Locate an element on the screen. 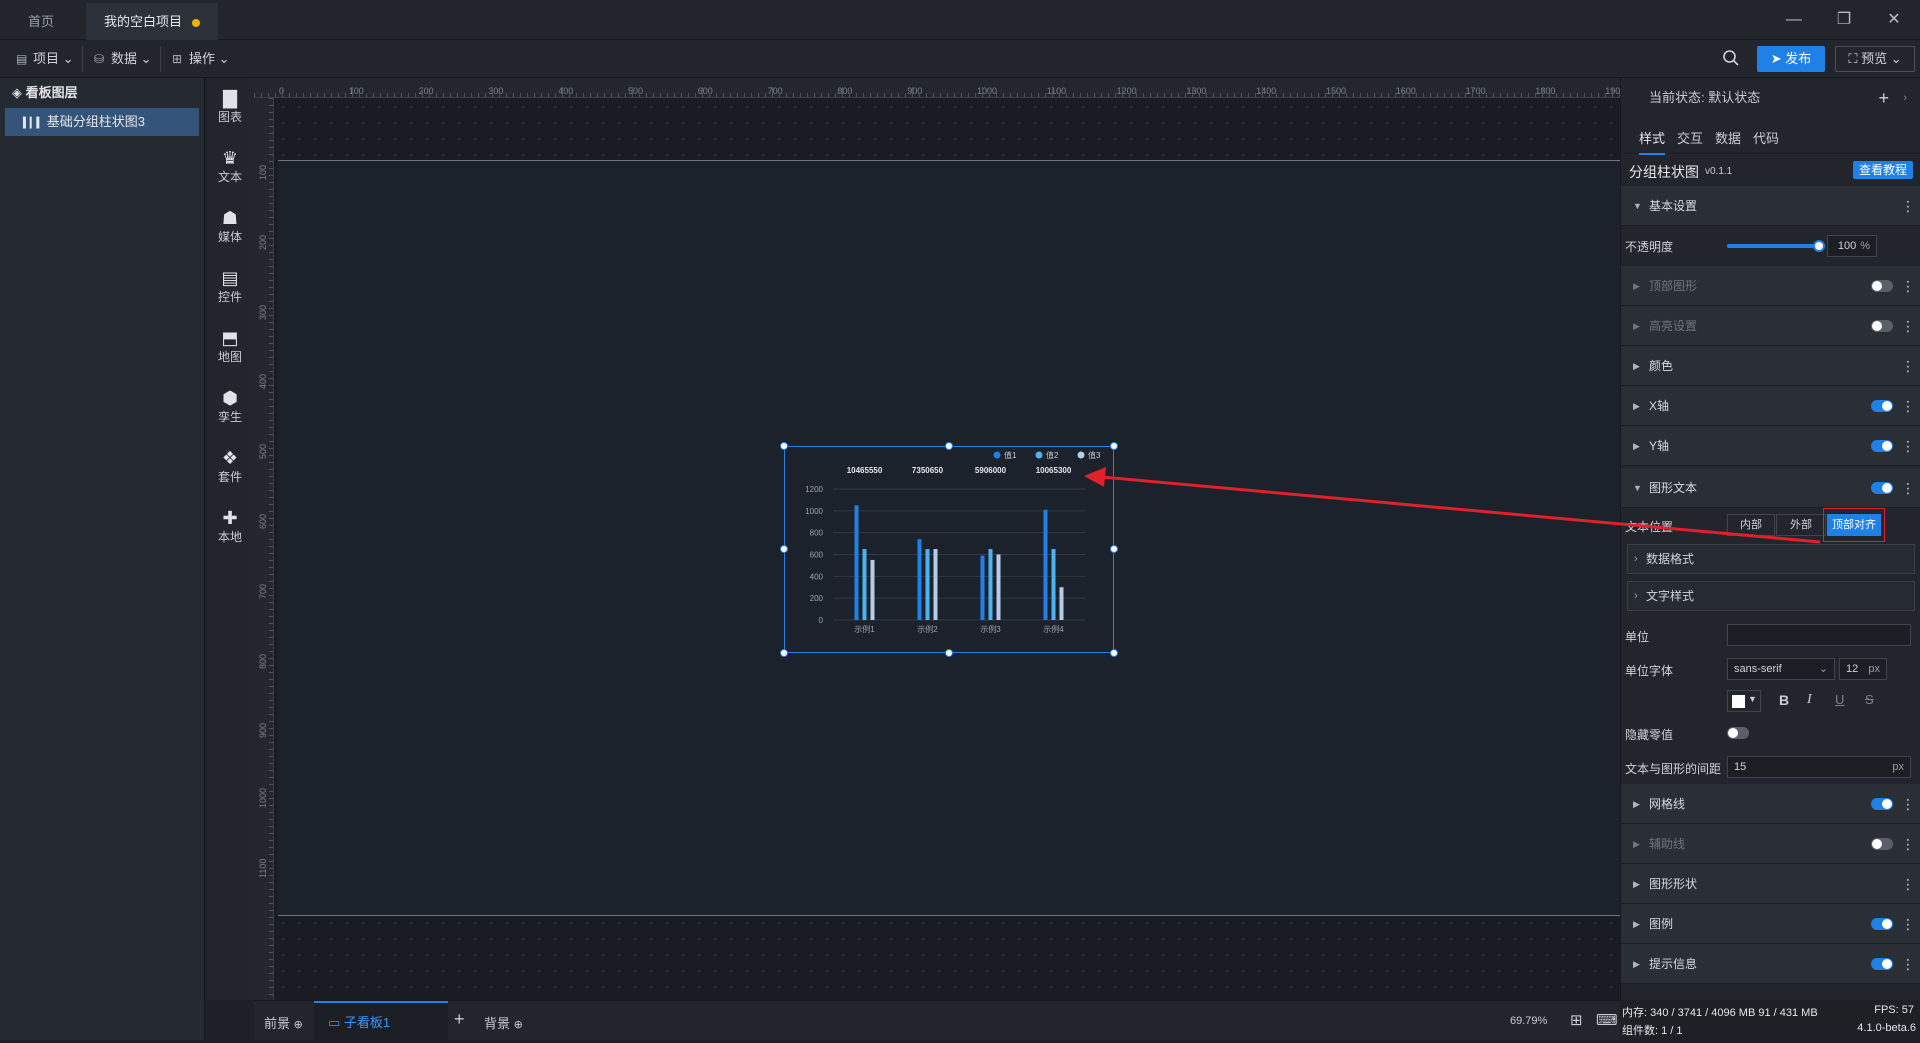 Image resolution: width=1920 pixels, height=1043 pixels. text-pos-outside: 外部 is located at coordinates (1801, 525).